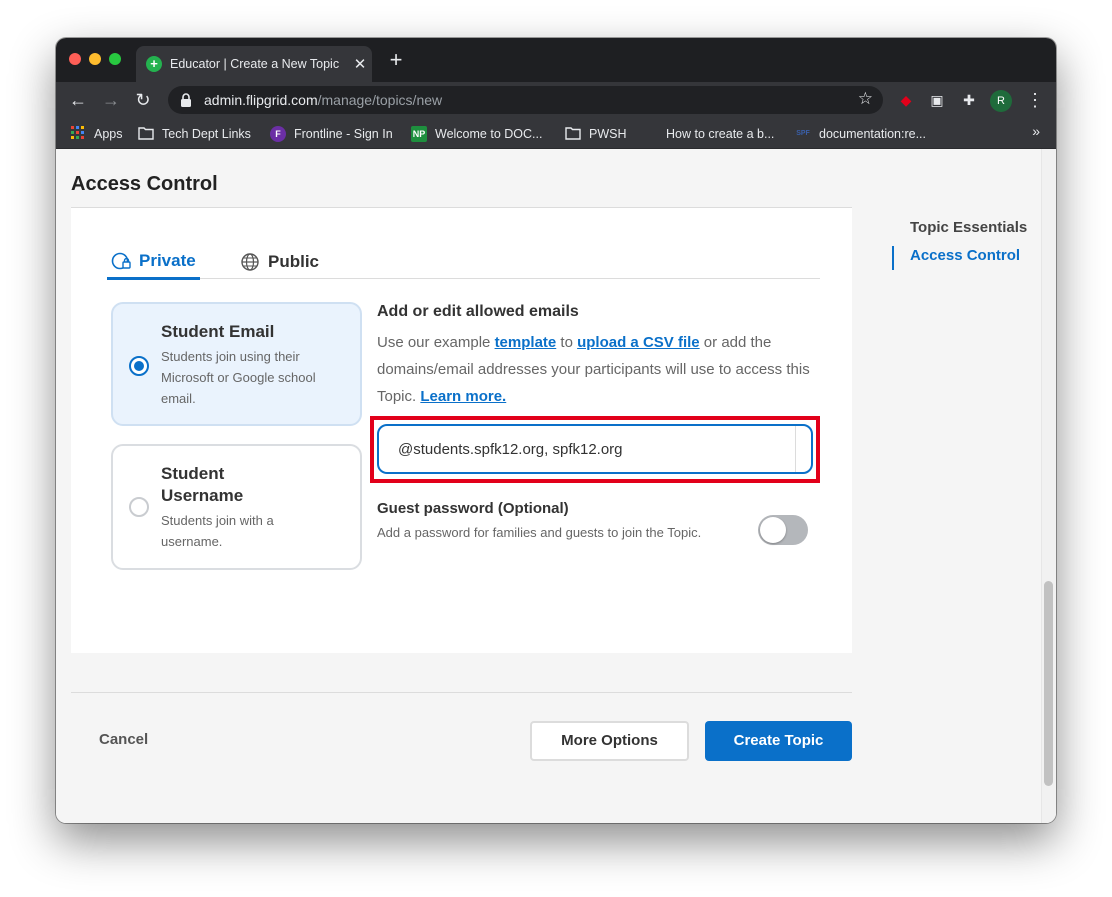 Image resolution: width=1112 pixels, height=897 pixels. Describe the element at coordinates (217, 531) in the screenshot. I see `option-description: Students join with a username.` at that location.